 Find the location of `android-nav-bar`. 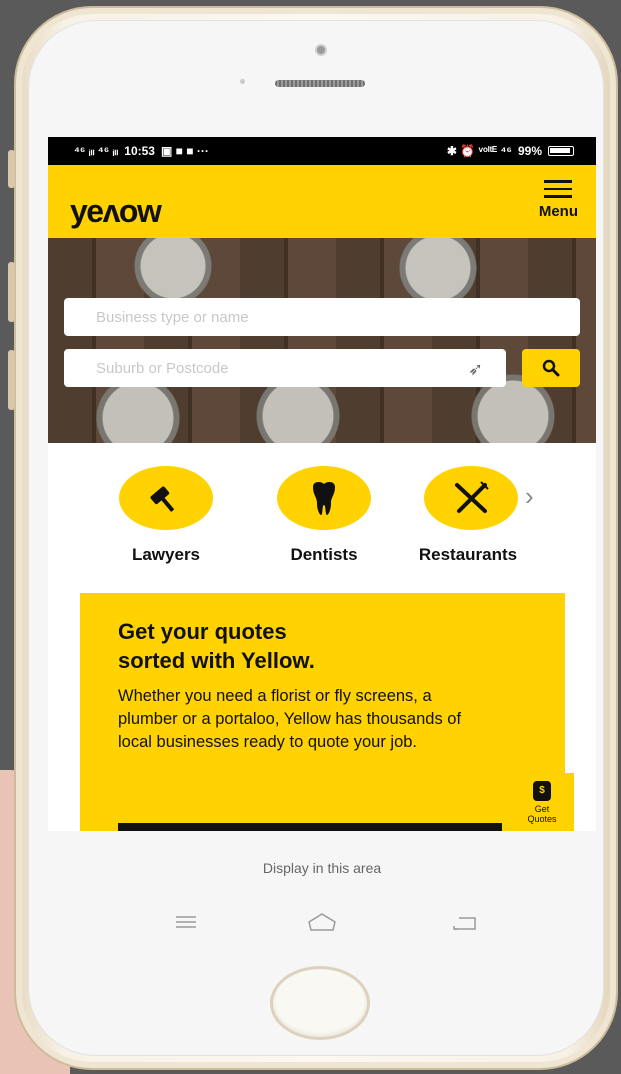

android-nav-bar is located at coordinates (322, 927).